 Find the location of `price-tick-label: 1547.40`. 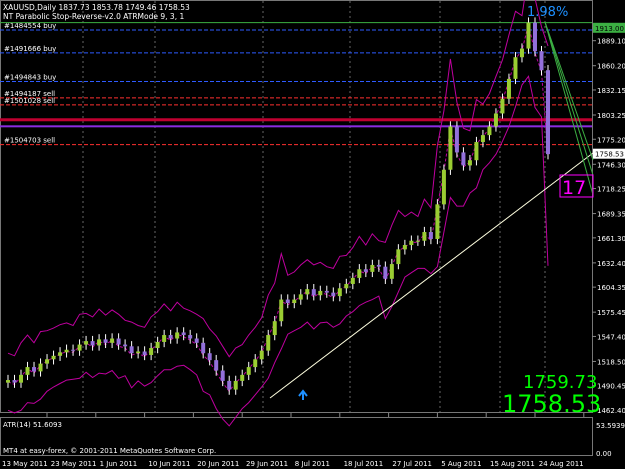

price-tick-label: 1547.40 is located at coordinates (611, 337).